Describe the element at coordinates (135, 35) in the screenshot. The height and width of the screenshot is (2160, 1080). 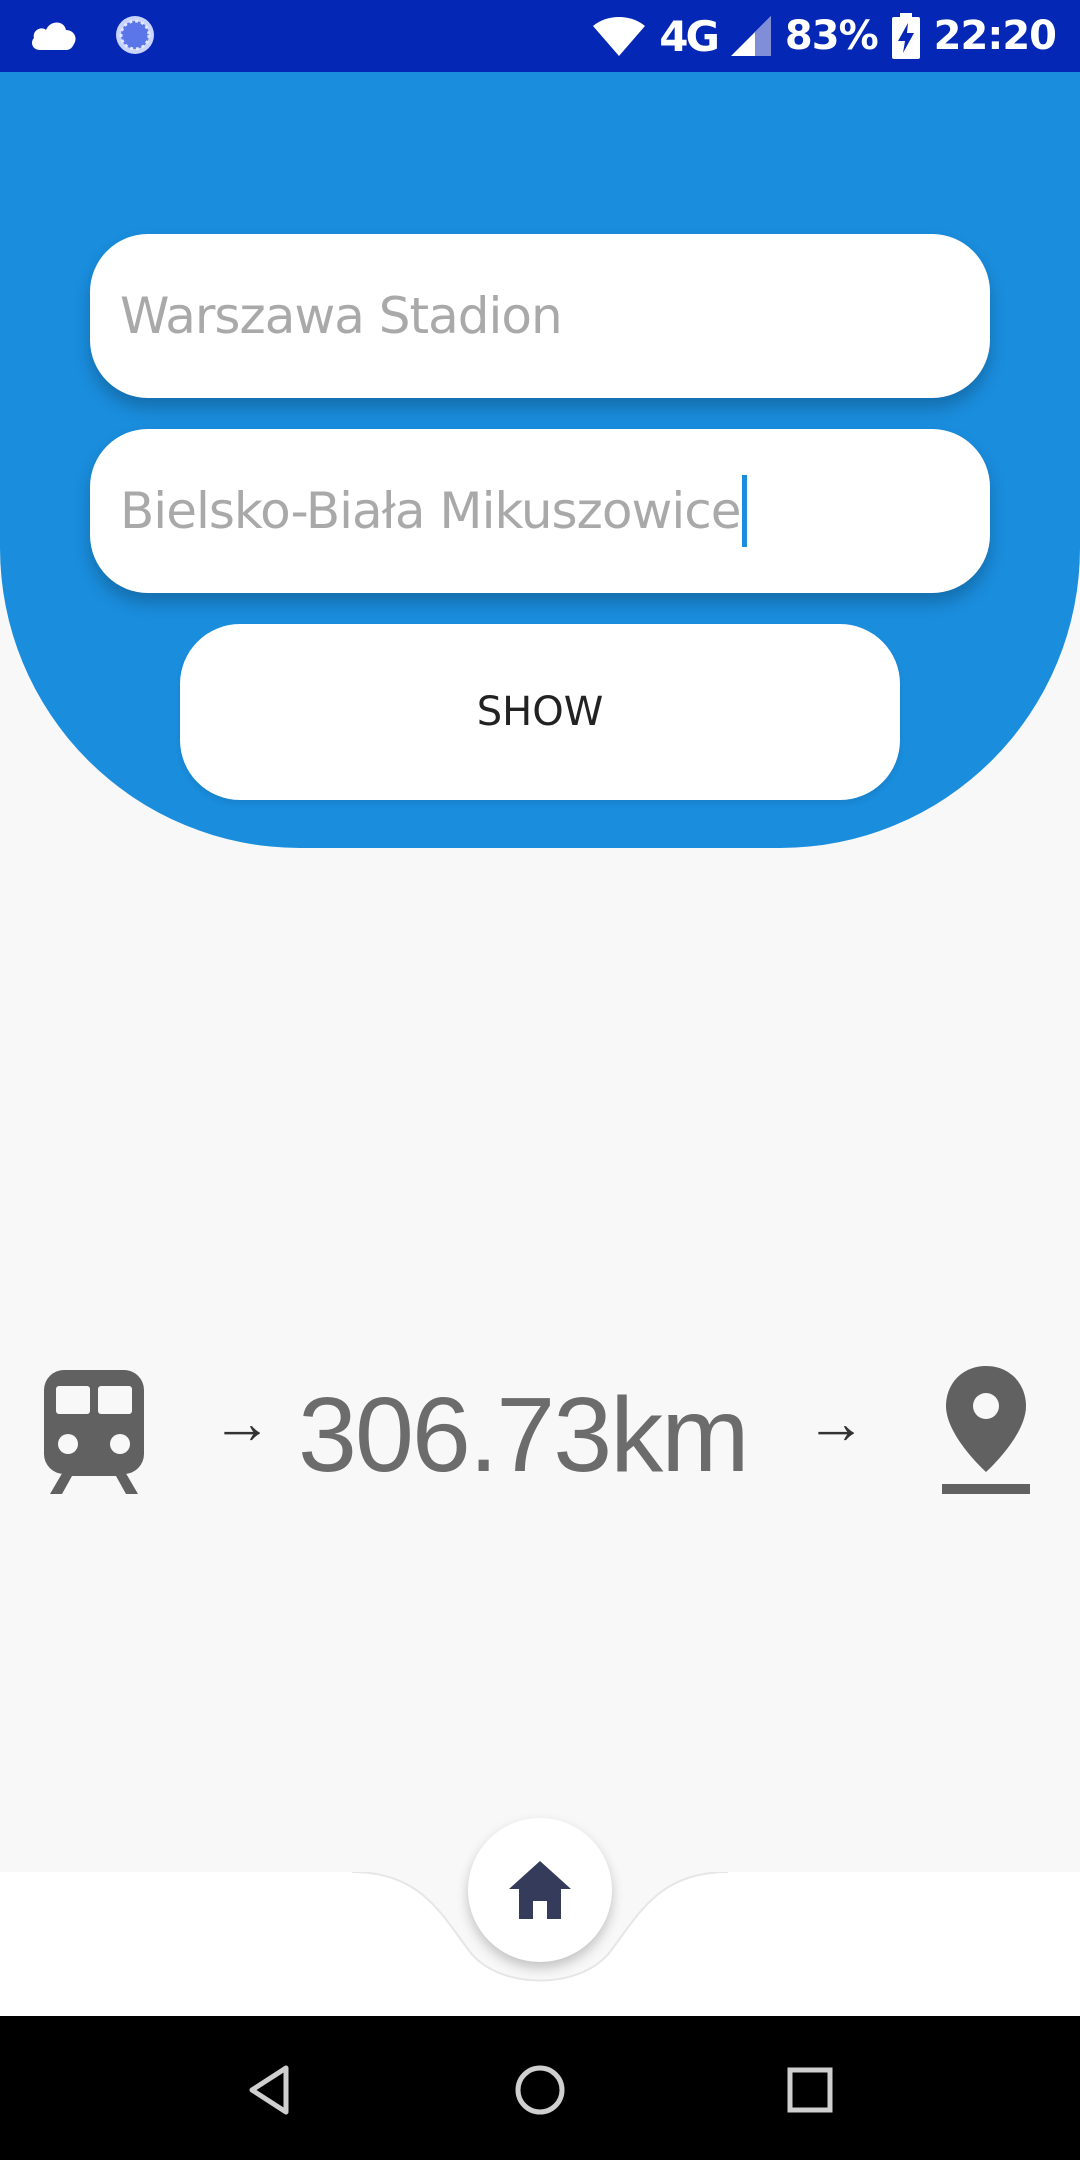
I see `loading-circle-icon` at that location.